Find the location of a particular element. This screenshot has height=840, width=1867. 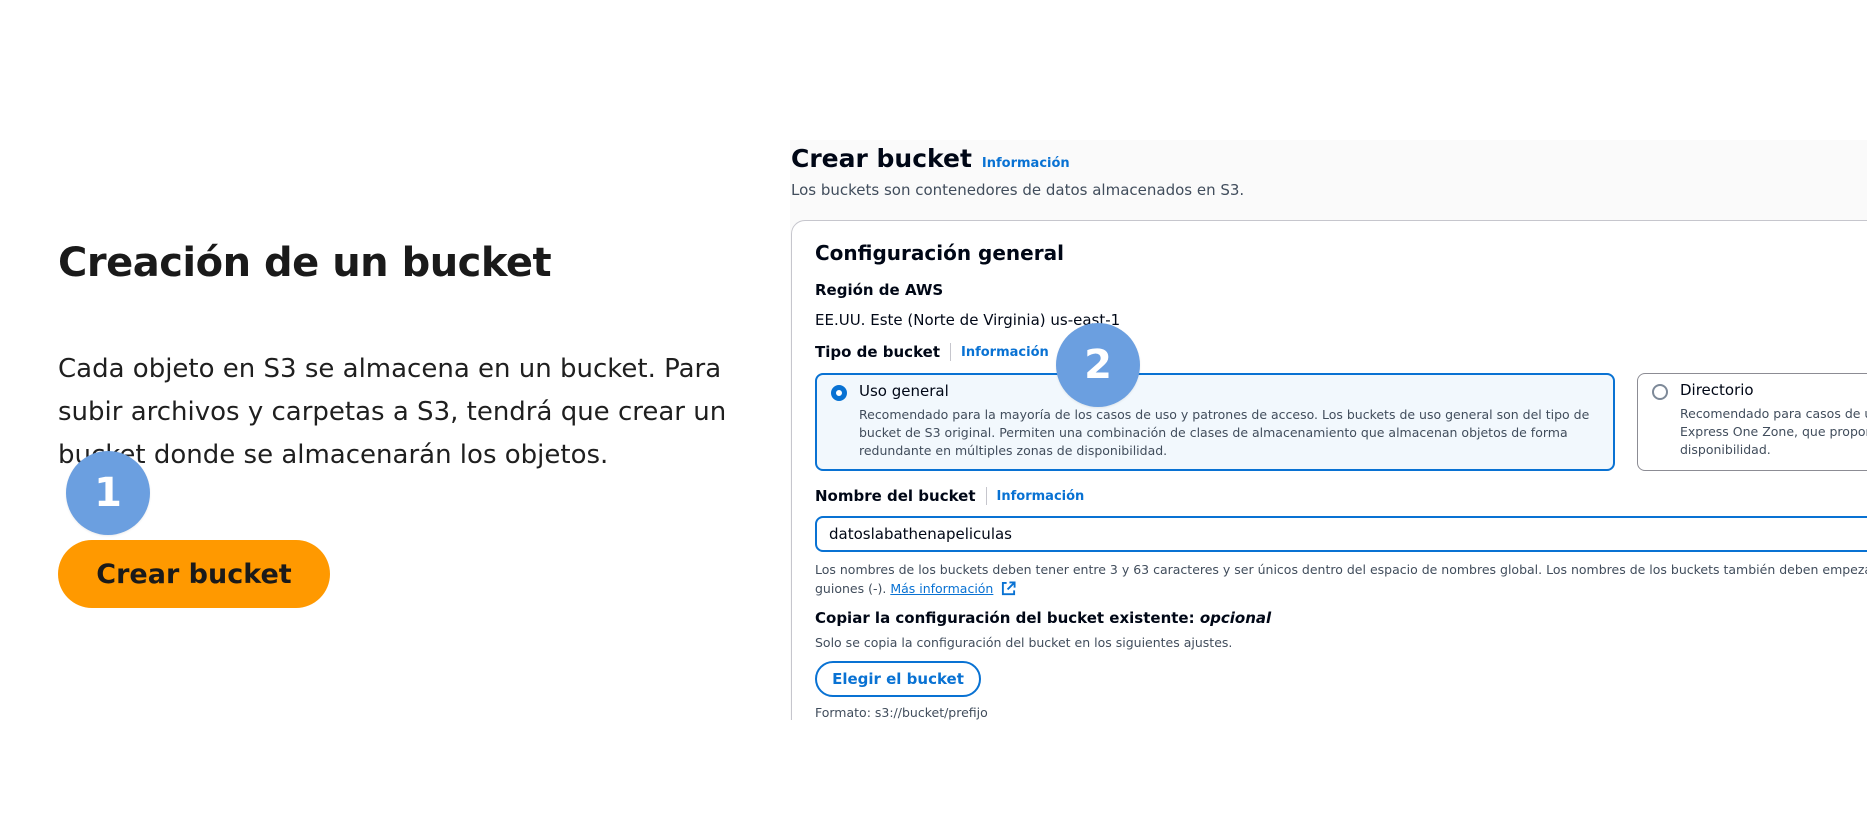

optional-marker: opcional is located at coordinates (1235, 618).